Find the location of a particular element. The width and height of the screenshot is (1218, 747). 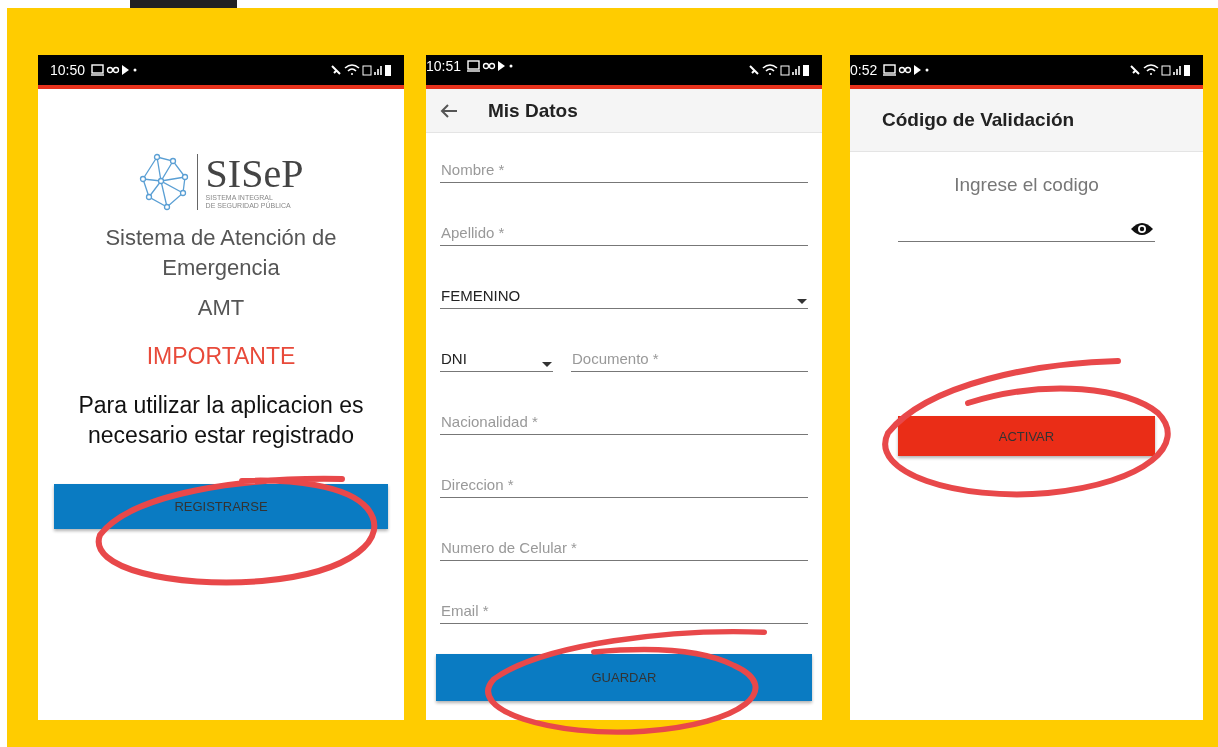

status-time: 10:51 is located at coordinates (444, 66).